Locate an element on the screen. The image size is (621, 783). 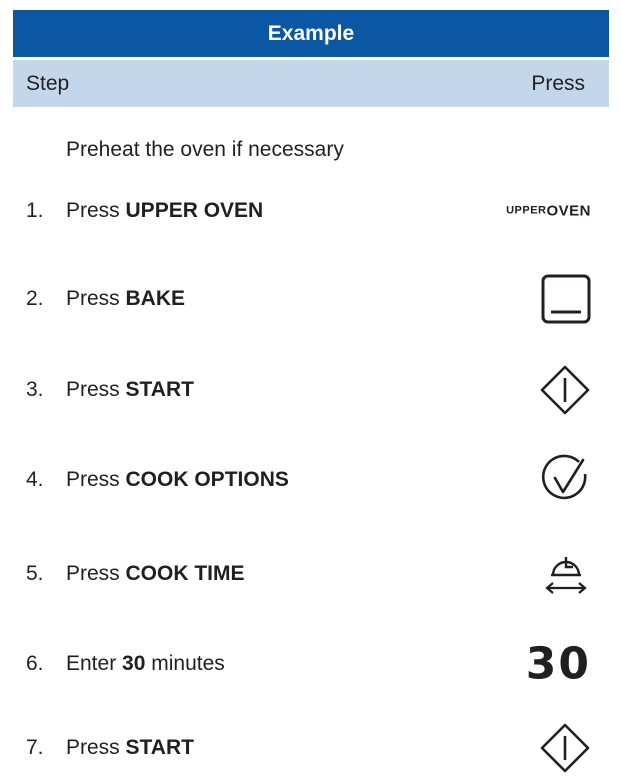
step-number: 2. is located at coordinates (35, 298).